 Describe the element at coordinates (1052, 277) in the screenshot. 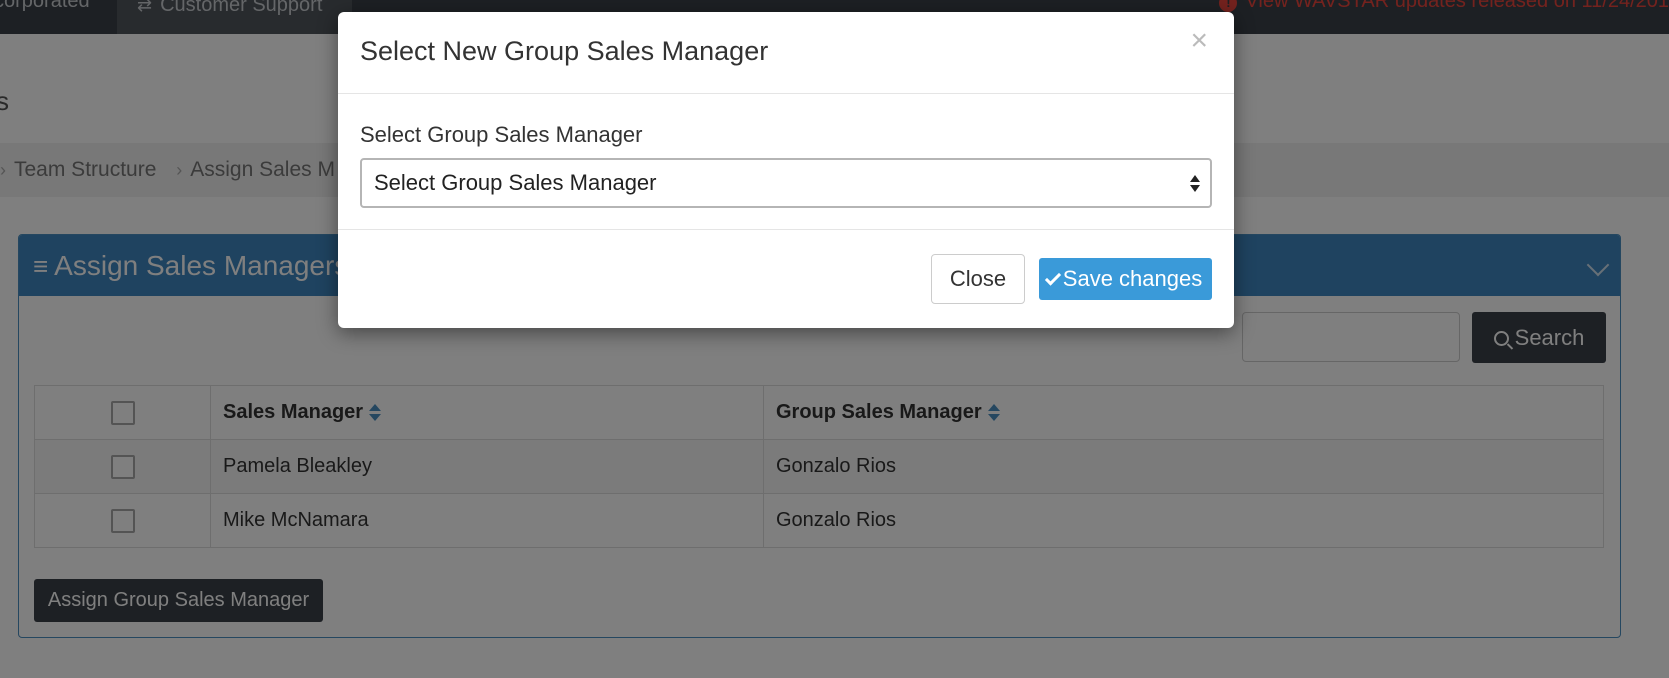

I see `check-icon` at that location.